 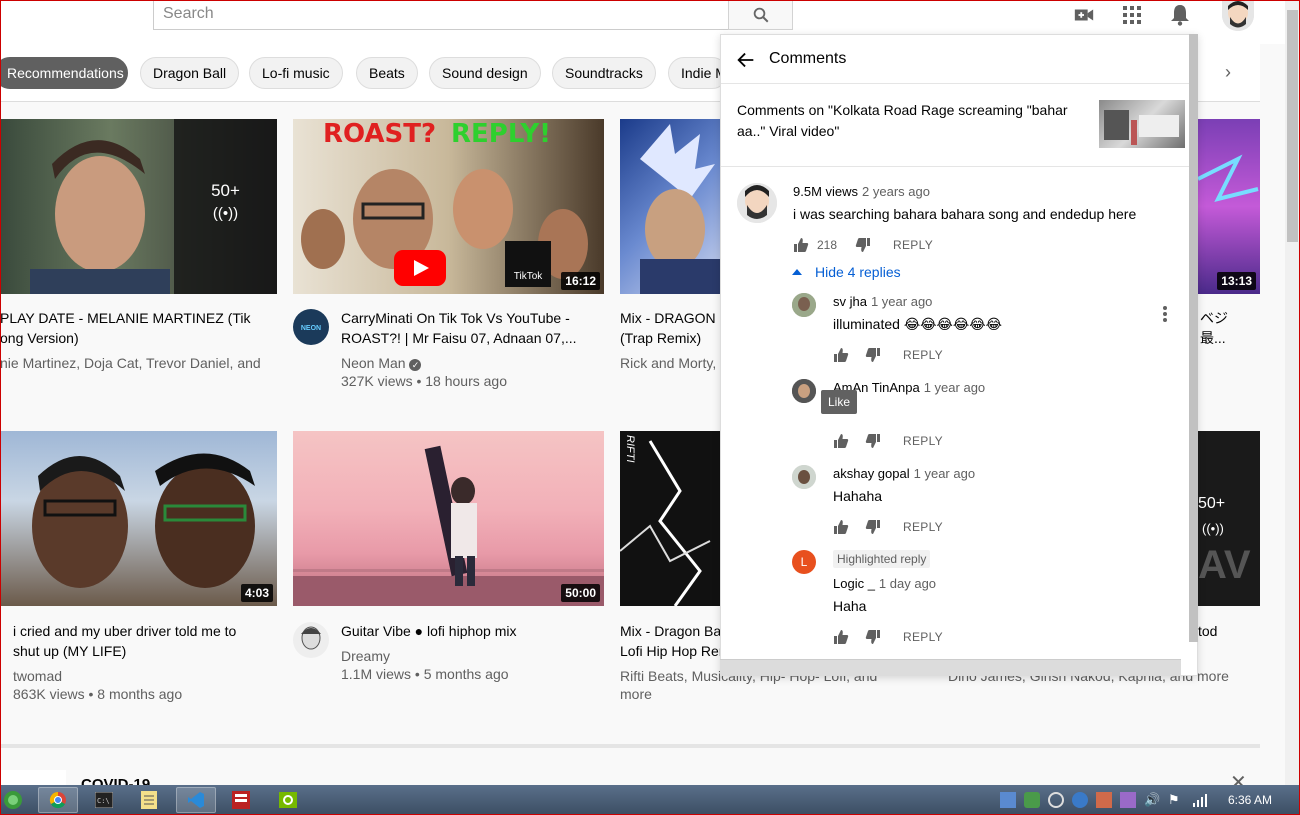 What do you see at coordinates (1128, 800) in the screenshot?
I see `tray-settings-icon` at bounding box center [1128, 800].